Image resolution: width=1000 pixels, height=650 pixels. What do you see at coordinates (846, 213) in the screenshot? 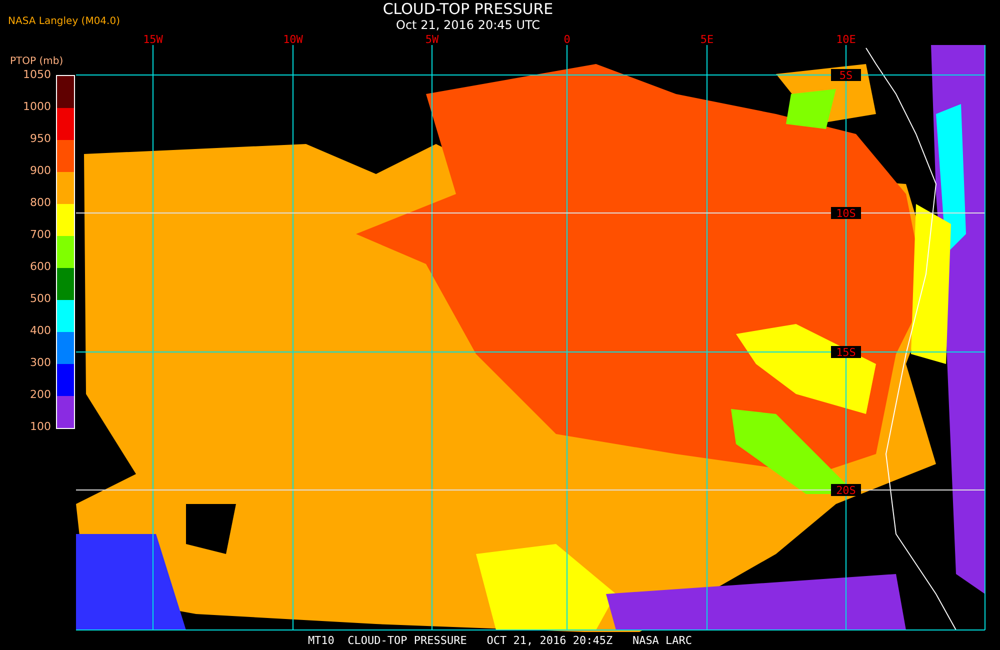
I see `latitude-label: 10S` at bounding box center [846, 213].